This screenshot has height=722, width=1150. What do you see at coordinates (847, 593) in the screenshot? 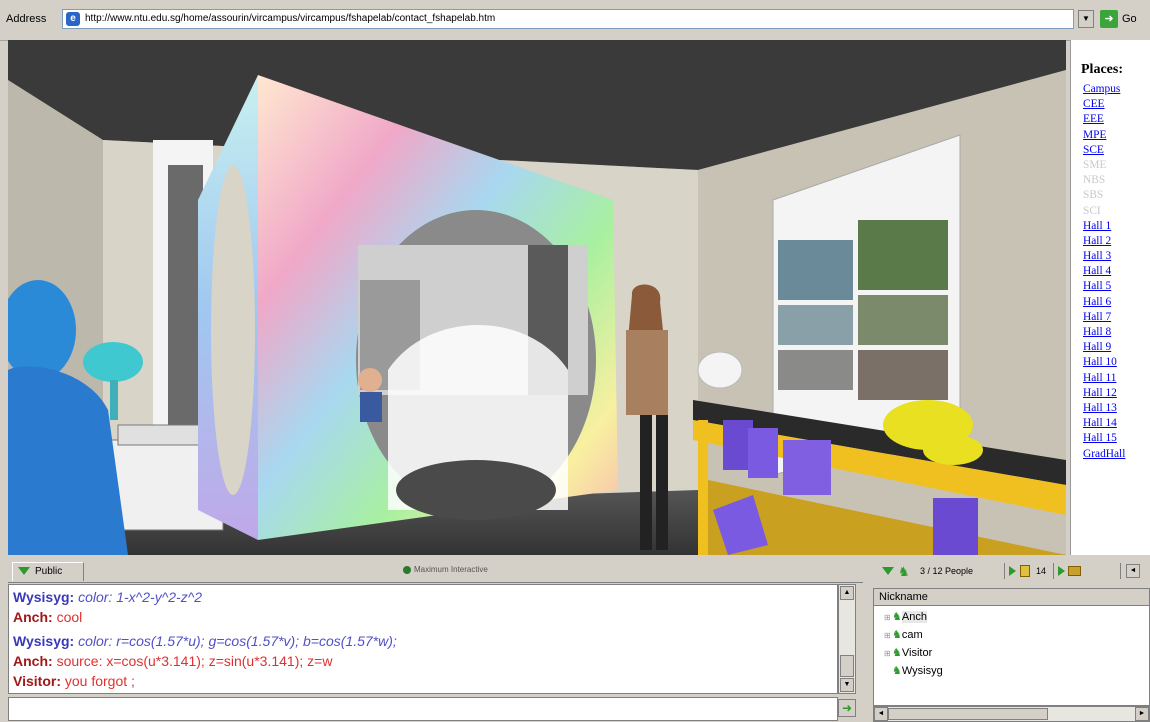
I see `scroll-up-button: ▲` at bounding box center [847, 593].